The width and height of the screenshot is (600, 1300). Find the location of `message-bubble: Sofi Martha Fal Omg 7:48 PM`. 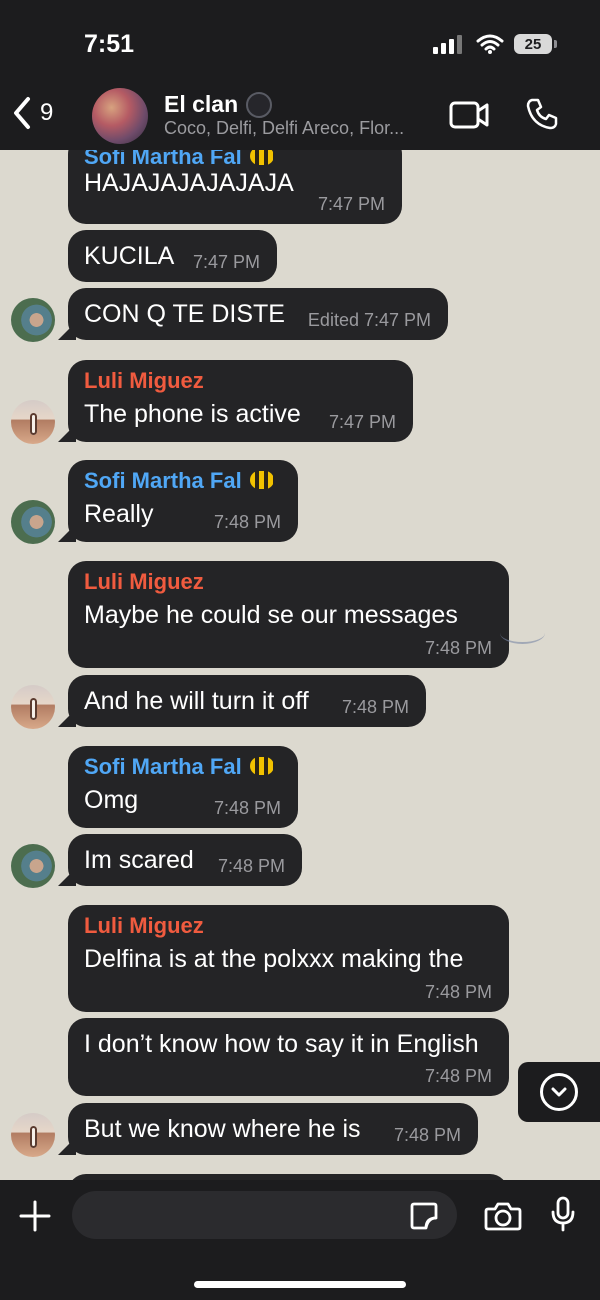

message-bubble: Sofi Martha Fal Omg 7:48 PM is located at coordinates (183, 787).